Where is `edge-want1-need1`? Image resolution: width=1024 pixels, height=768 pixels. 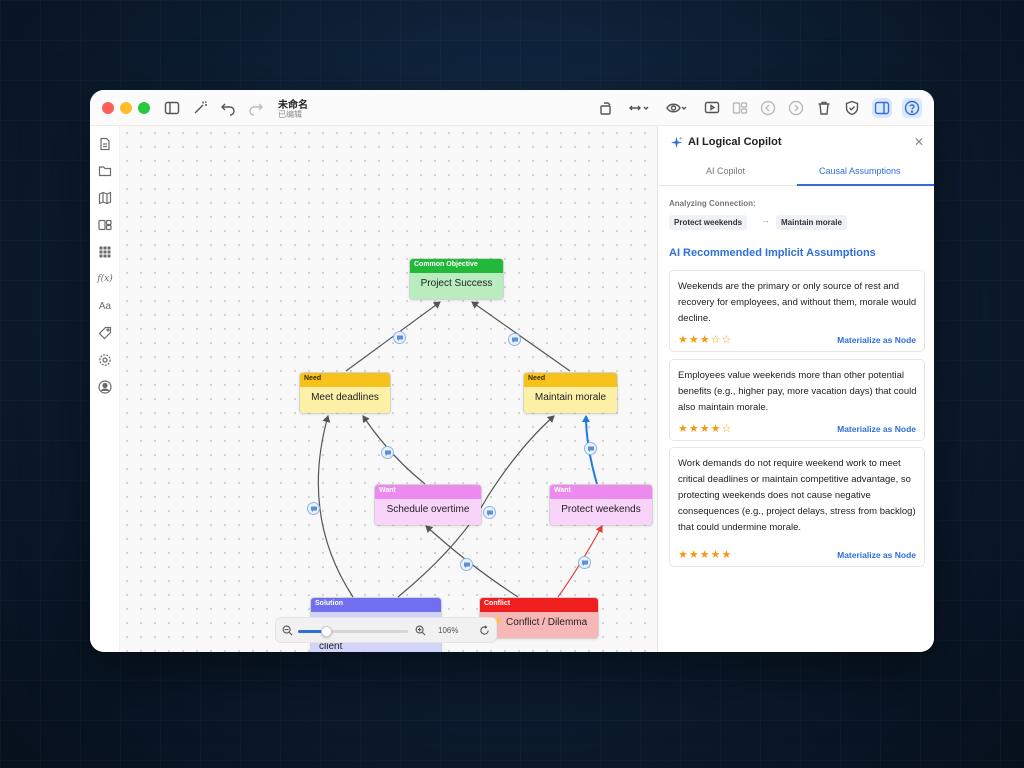
edge-want1-need1 is located at coordinates (394, 450).